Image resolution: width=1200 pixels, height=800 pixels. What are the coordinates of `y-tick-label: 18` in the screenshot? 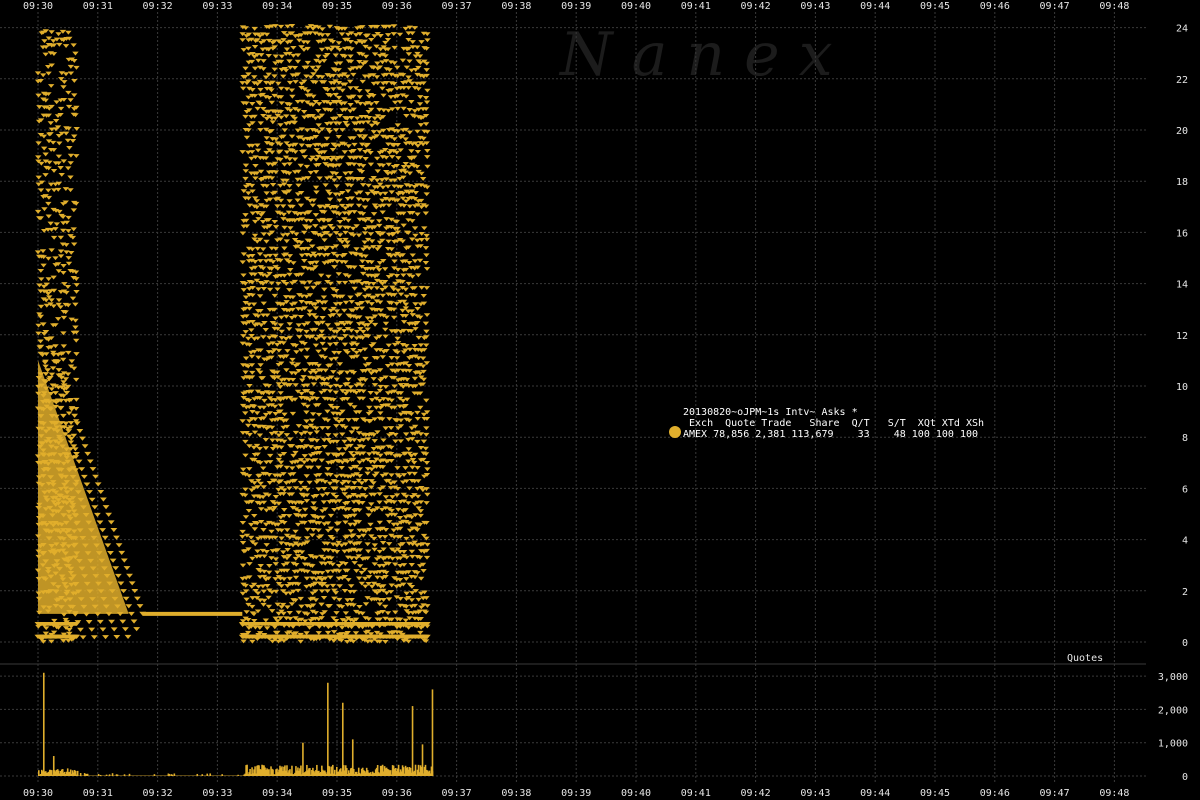 It's located at (1182, 182).